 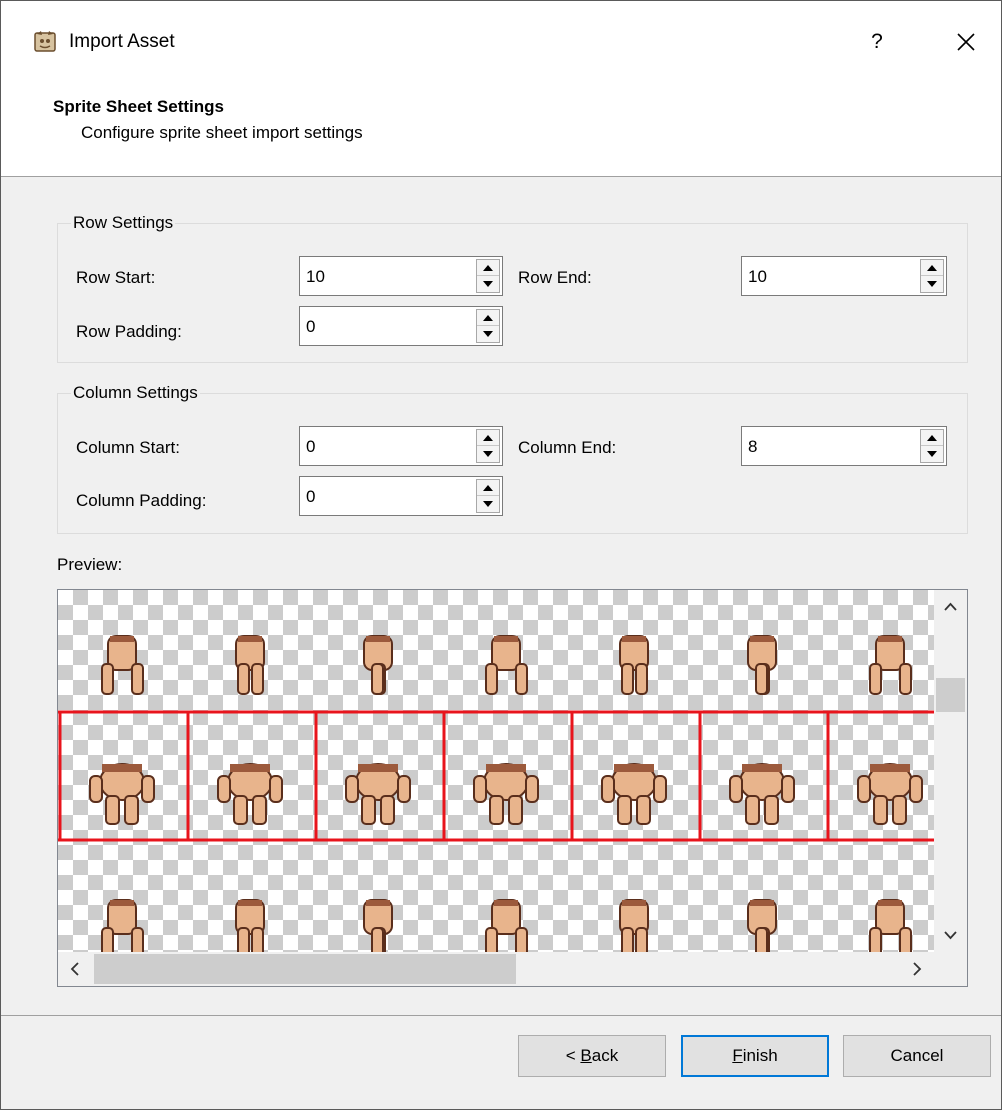 What do you see at coordinates (757, 277) in the screenshot?
I see `row-end-value: 10` at bounding box center [757, 277].